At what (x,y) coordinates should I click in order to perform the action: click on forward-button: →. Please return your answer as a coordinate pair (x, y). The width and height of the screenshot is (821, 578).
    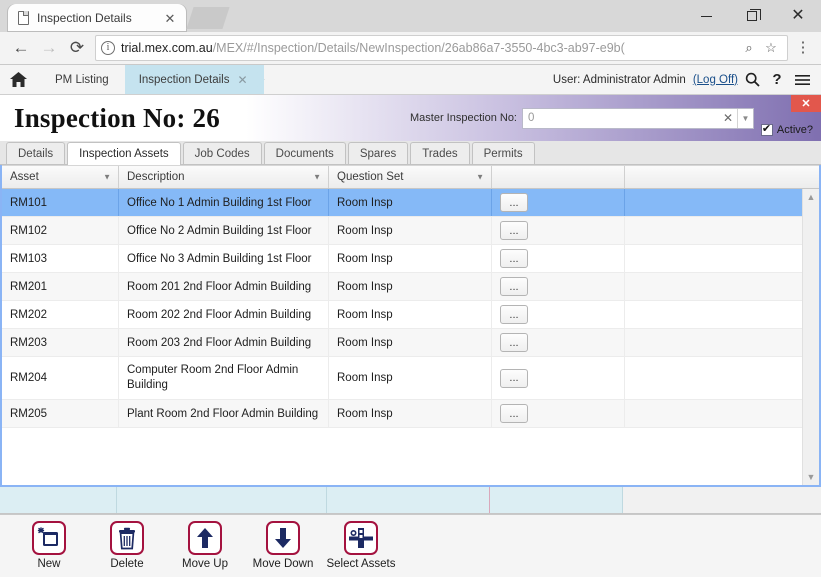
    Looking at the image, I should click on (49, 48).